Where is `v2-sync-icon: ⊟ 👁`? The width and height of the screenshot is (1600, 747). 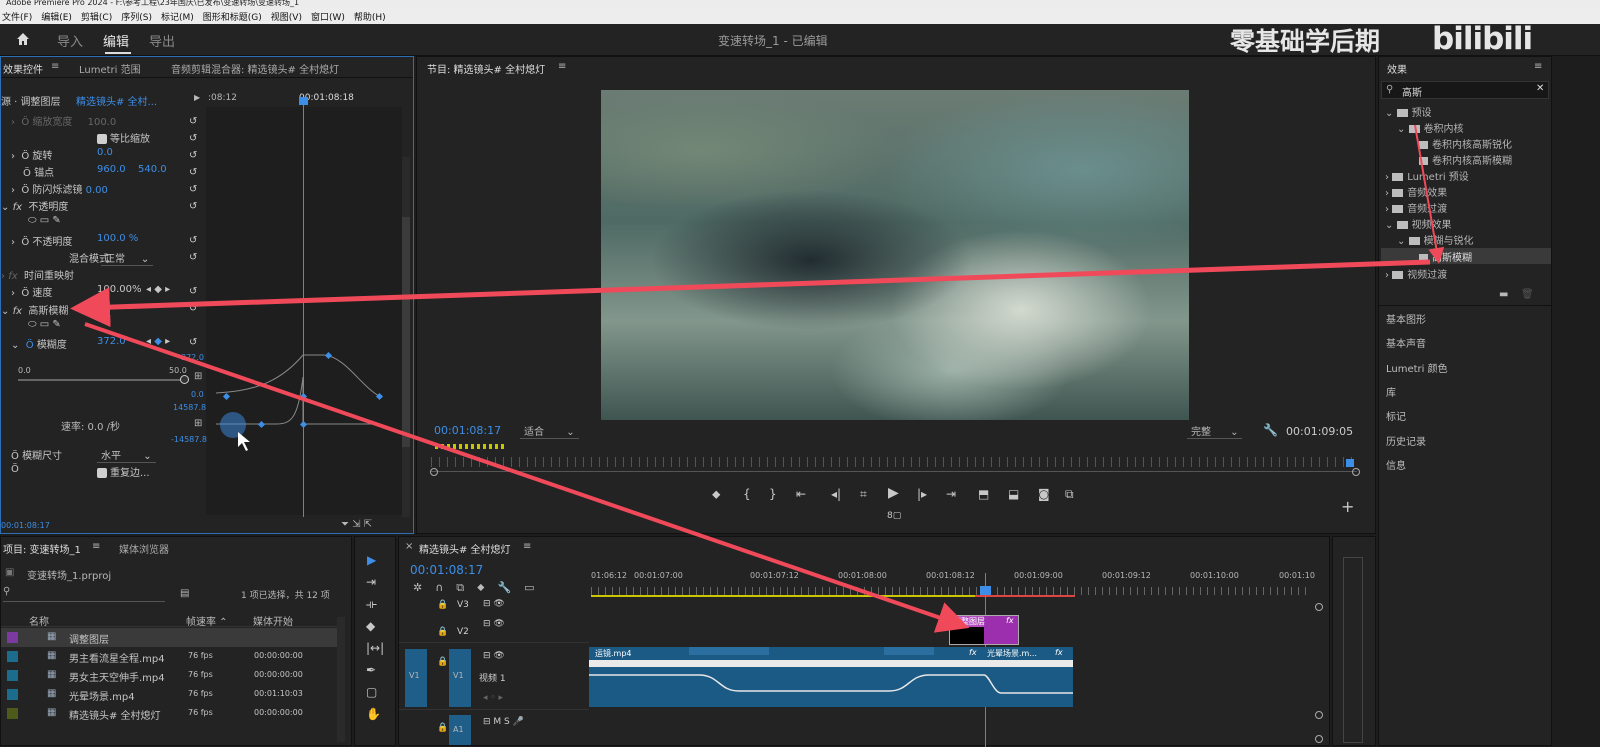
v2-sync-icon: ⊟ 👁 is located at coordinates (494, 624).